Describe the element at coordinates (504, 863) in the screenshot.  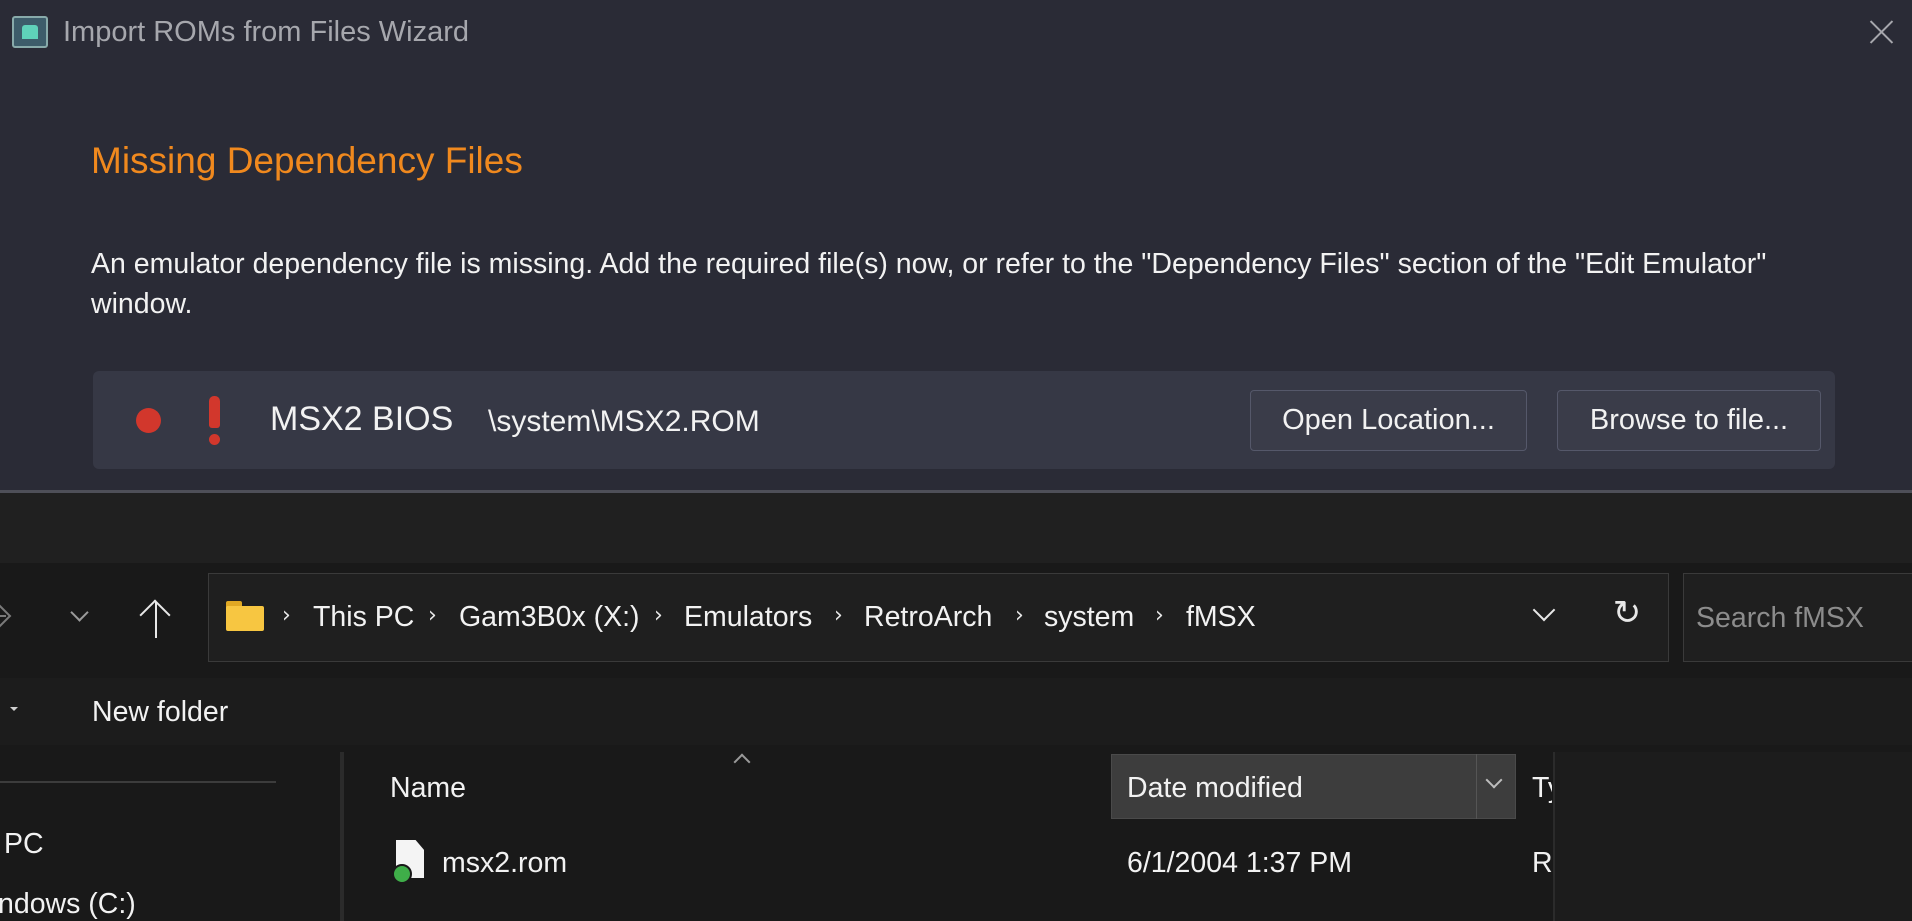
I see `file-row-name: msx2.rom` at that location.